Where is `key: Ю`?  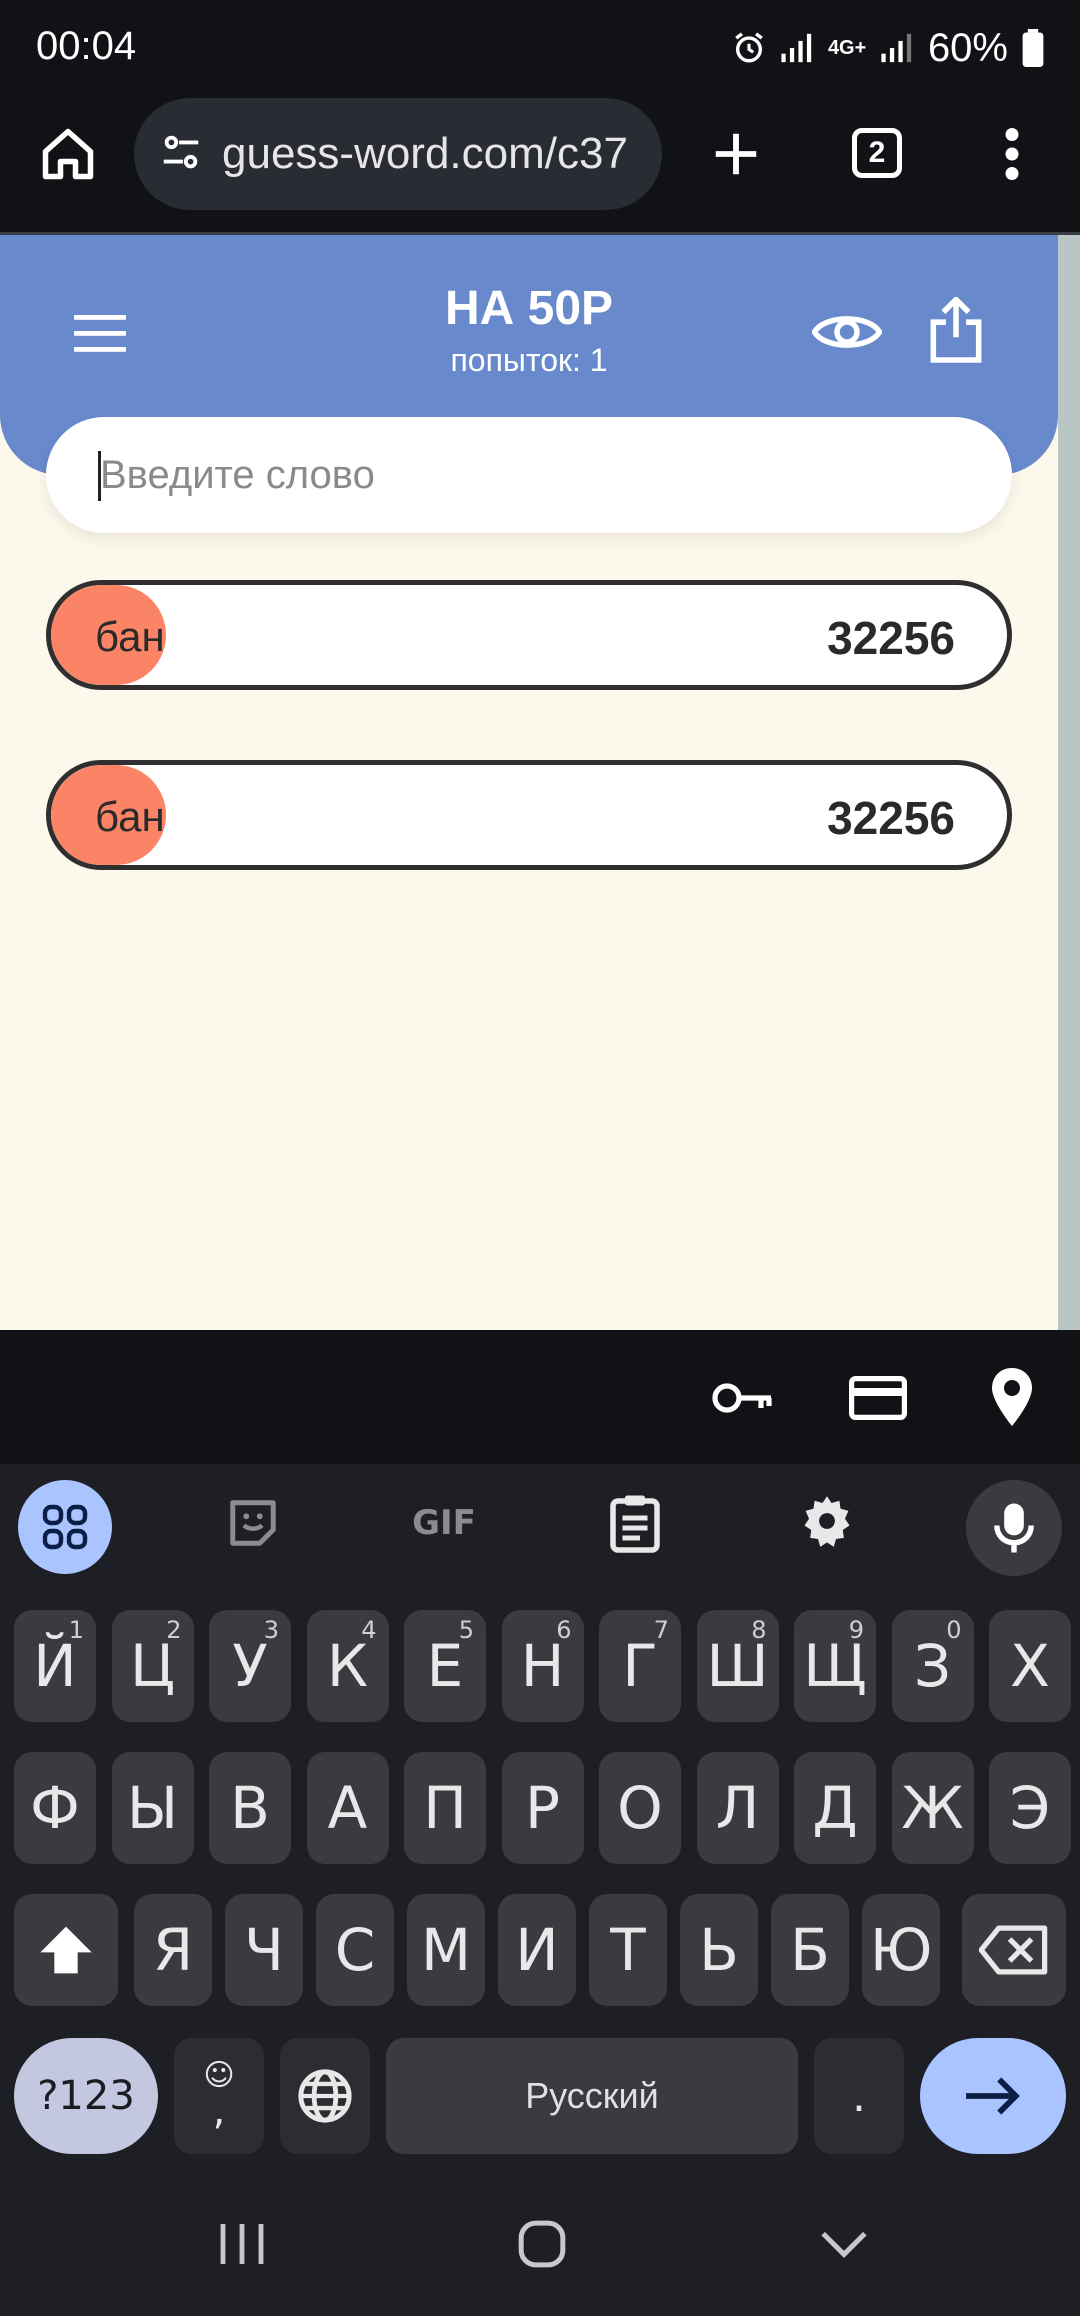
key: Ю is located at coordinates (901, 1950).